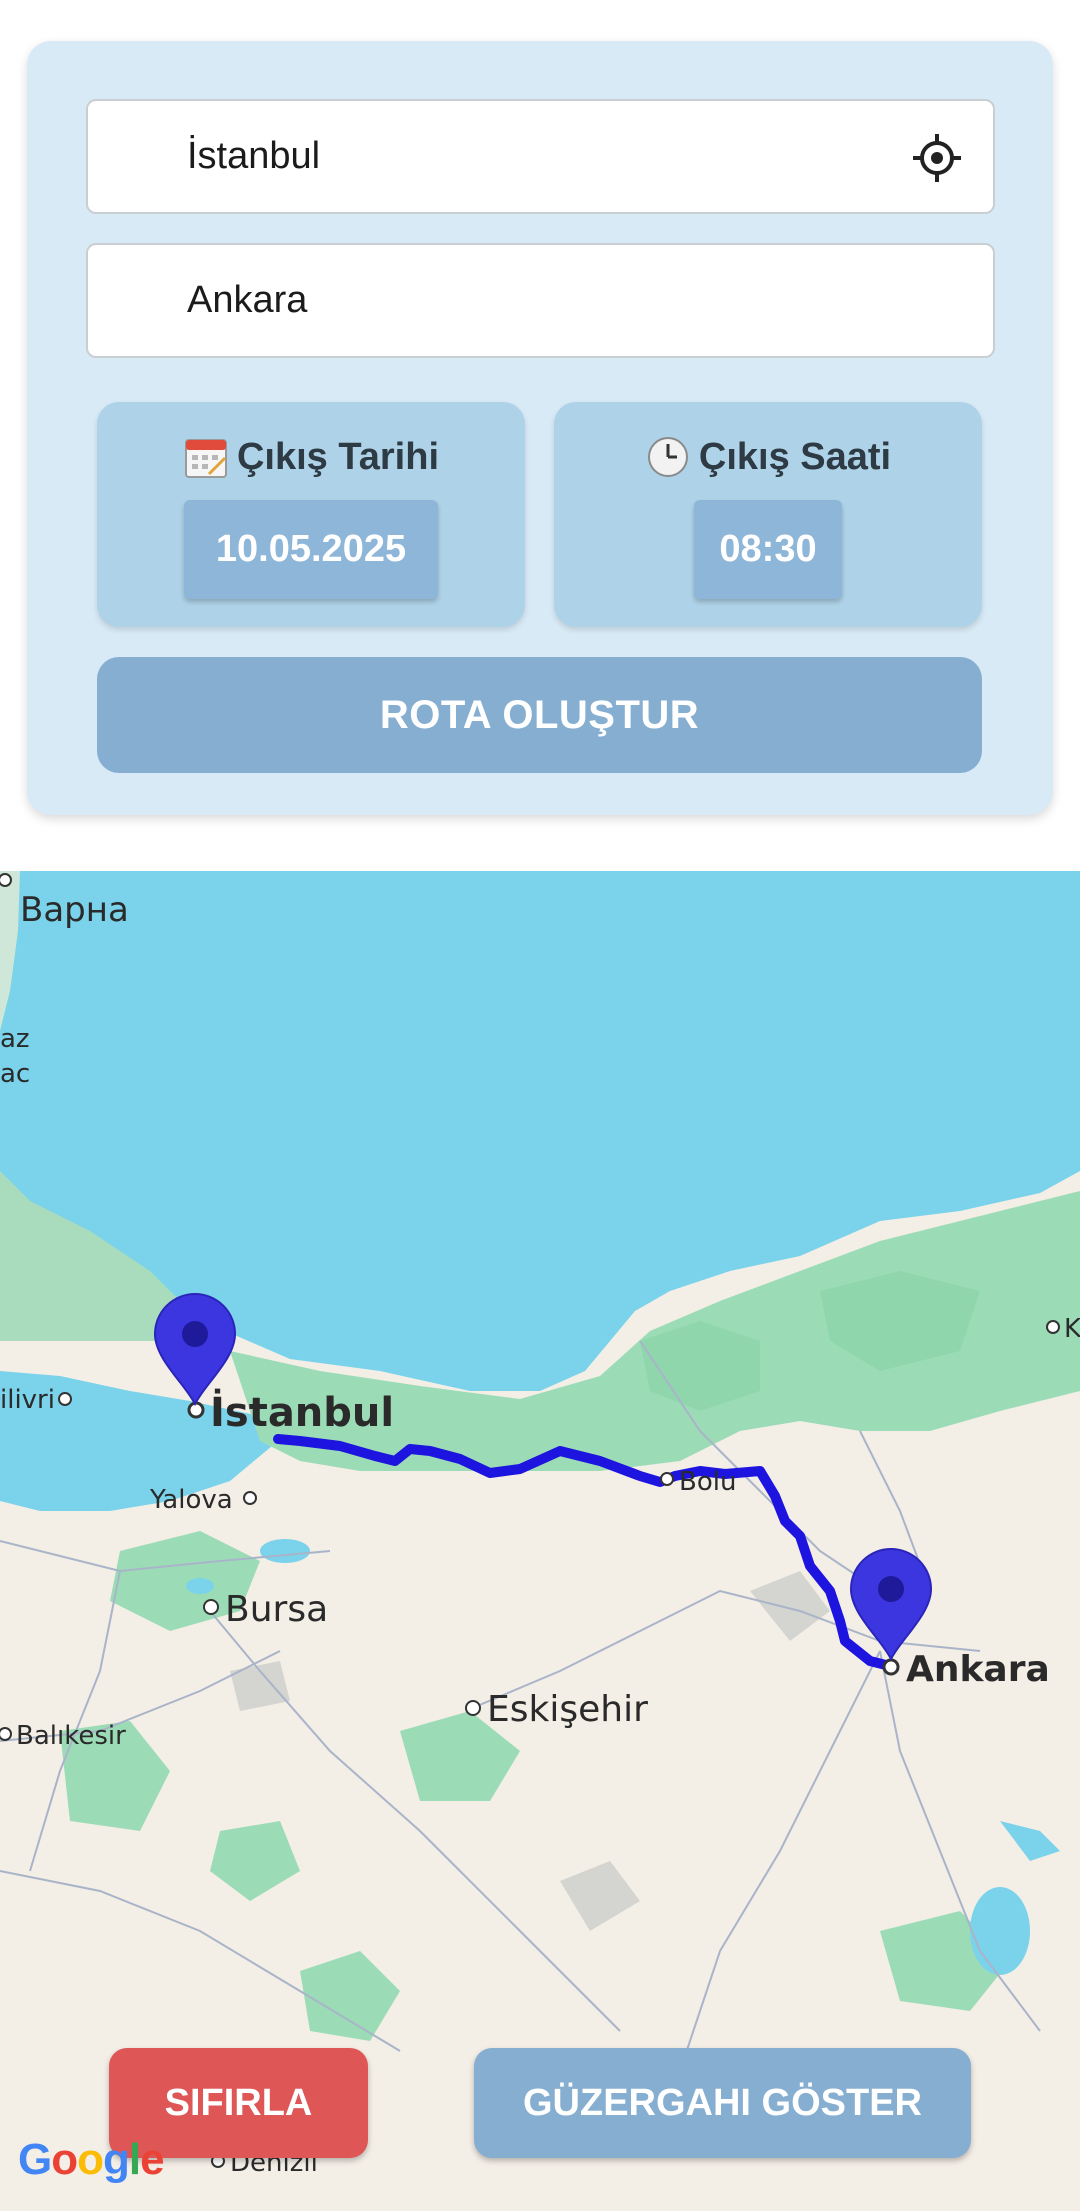 This screenshot has height=2211, width=1080. I want to click on city-ankara: Ankara, so click(966, 1669).